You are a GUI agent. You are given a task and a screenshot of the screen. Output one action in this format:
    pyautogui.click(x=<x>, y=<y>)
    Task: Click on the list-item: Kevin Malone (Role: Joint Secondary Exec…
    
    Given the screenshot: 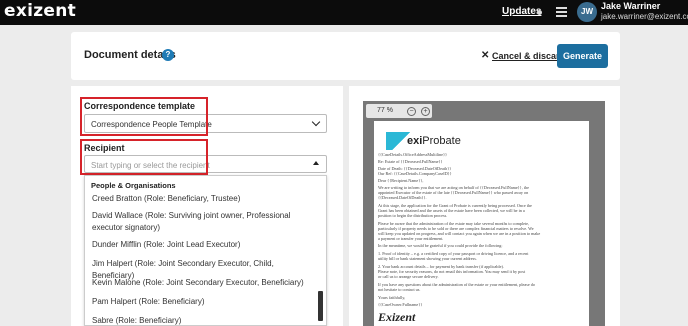 What is the action you would take?
    pyautogui.click(x=202, y=283)
    